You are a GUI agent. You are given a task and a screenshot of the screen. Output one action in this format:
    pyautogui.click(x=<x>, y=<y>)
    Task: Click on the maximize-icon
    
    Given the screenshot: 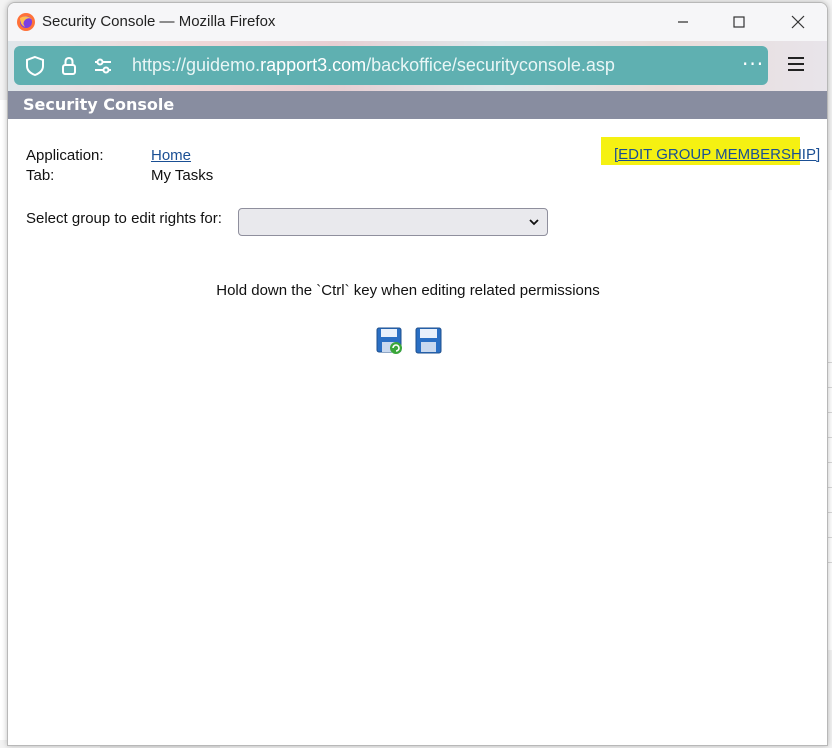 What is the action you would take?
    pyautogui.click(x=739, y=22)
    